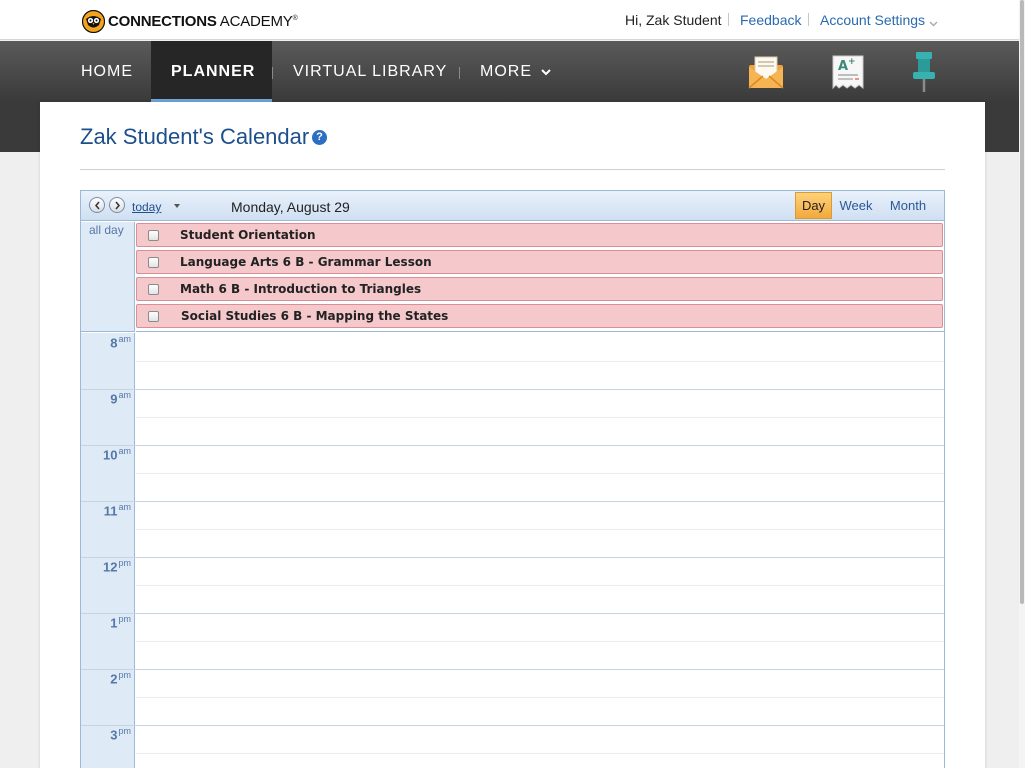 The height and width of the screenshot is (768, 1025). What do you see at coordinates (117, 566) in the screenshot?
I see `time-label: 12pm` at bounding box center [117, 566].